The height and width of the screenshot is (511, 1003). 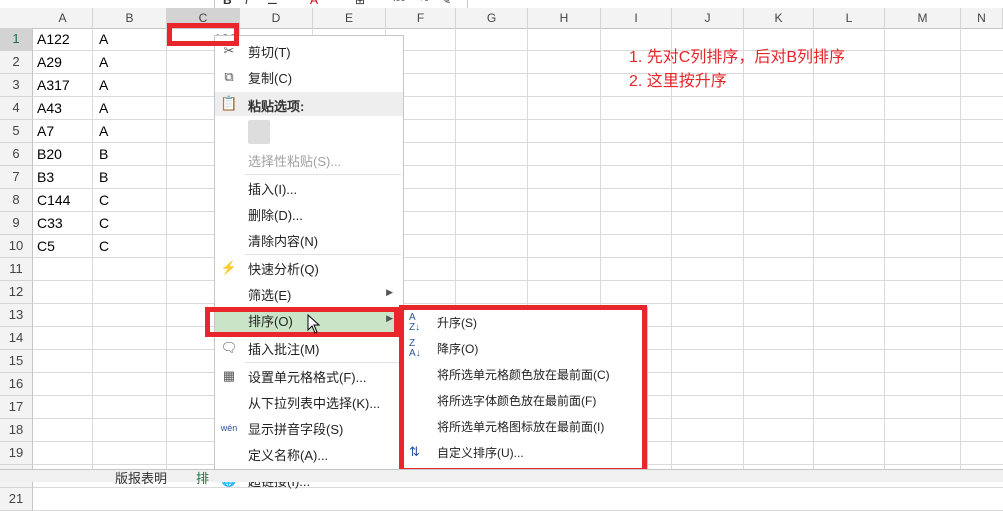 What do you see at coordinates (49, 108) in the screenshot?
I see `cell-a4: A43` at bounding box center [49, 108].